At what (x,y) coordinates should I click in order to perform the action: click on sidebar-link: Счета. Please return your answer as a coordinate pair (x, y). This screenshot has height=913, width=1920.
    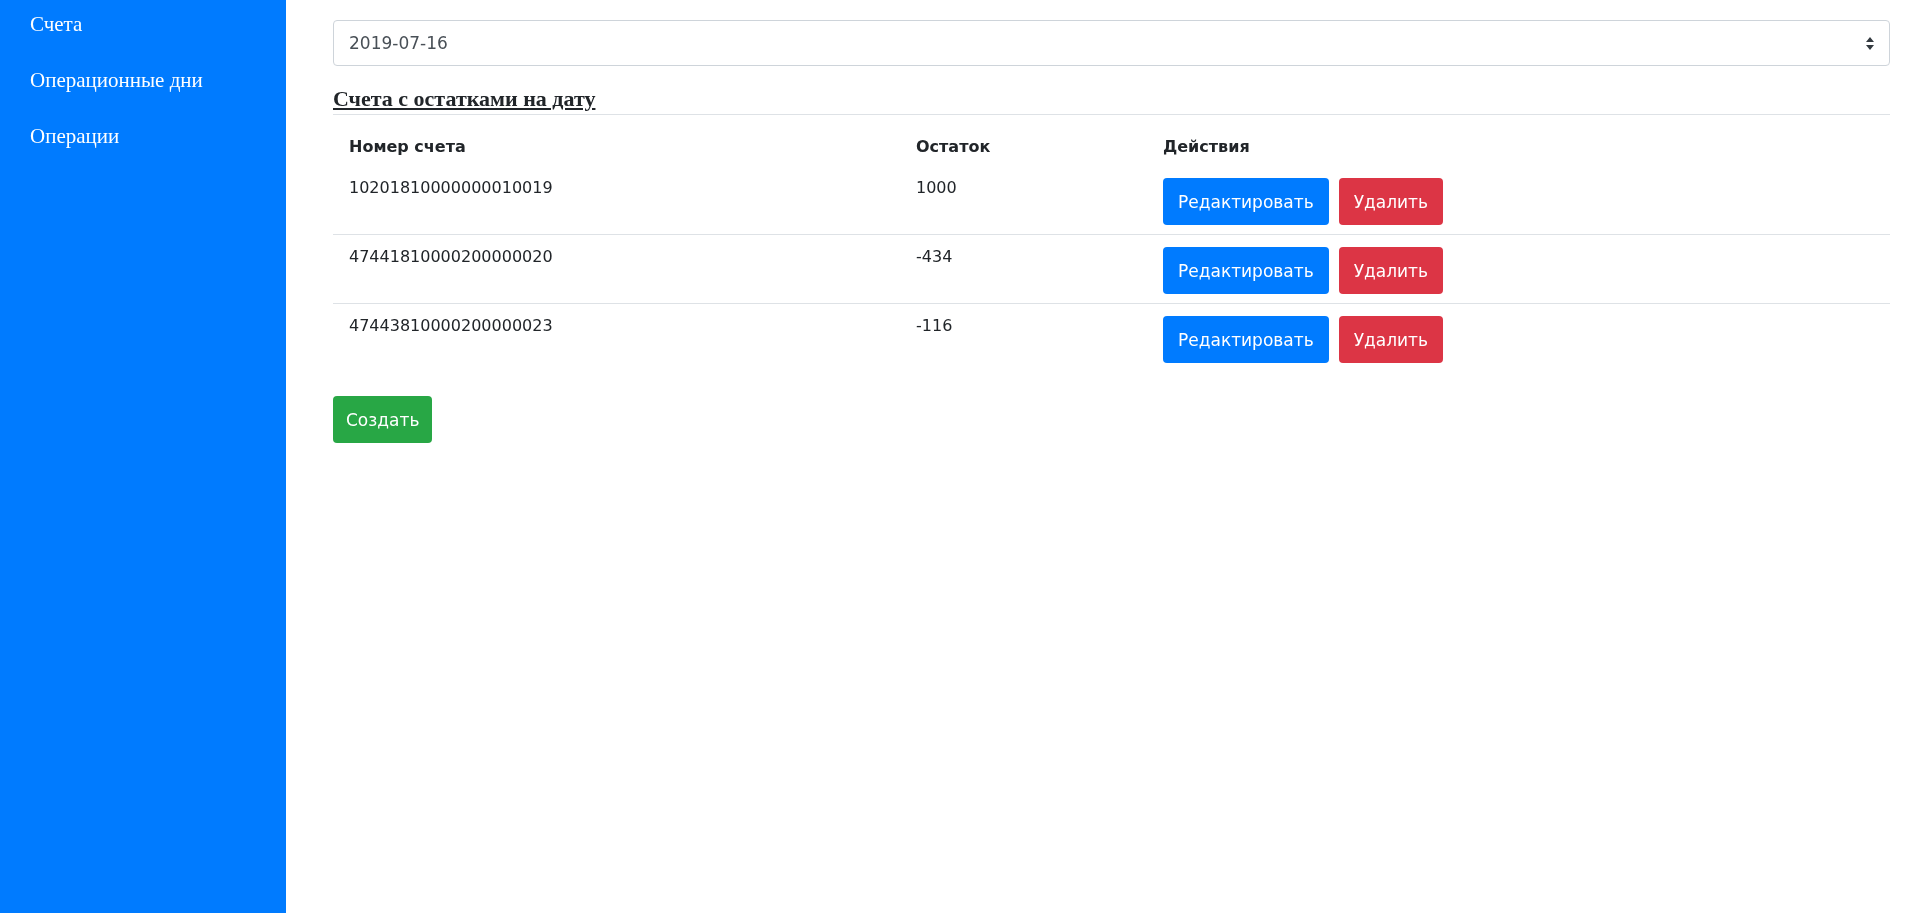
    Looking at the image, I should click on (56, 24).